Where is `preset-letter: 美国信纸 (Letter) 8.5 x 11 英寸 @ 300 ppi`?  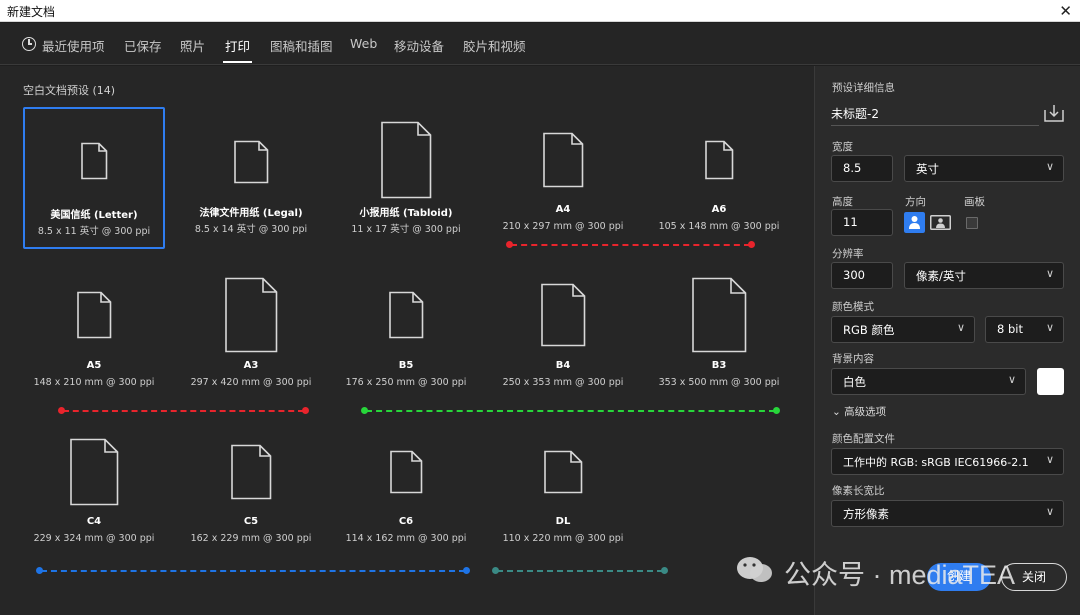 preset-letter: 美国信纸 (Letter) 8.5 x 11 英寸 @ 300 ppi is located at coordinates (94, 178).